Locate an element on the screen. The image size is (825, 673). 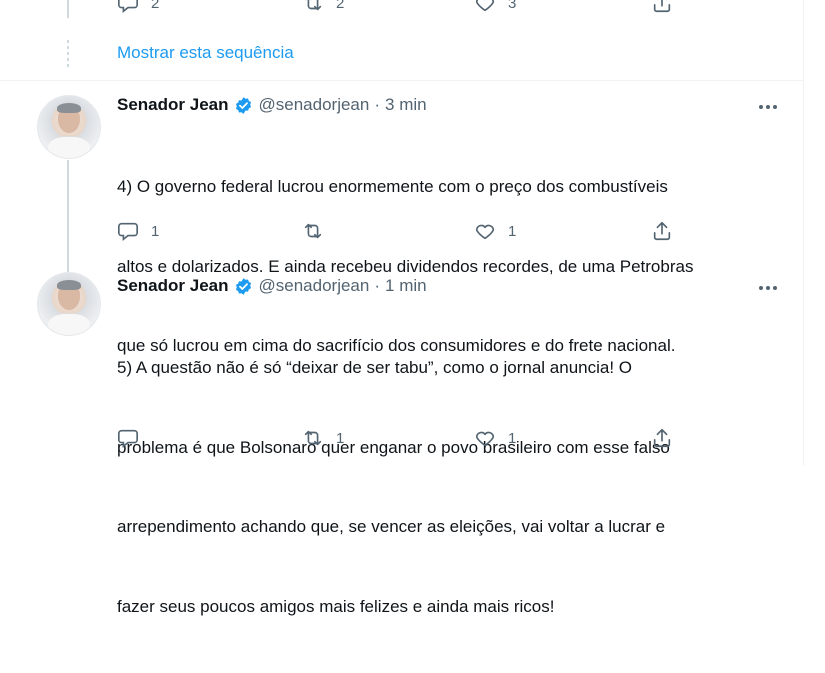
reply-button: 1 is located at coordinates (138, 231).